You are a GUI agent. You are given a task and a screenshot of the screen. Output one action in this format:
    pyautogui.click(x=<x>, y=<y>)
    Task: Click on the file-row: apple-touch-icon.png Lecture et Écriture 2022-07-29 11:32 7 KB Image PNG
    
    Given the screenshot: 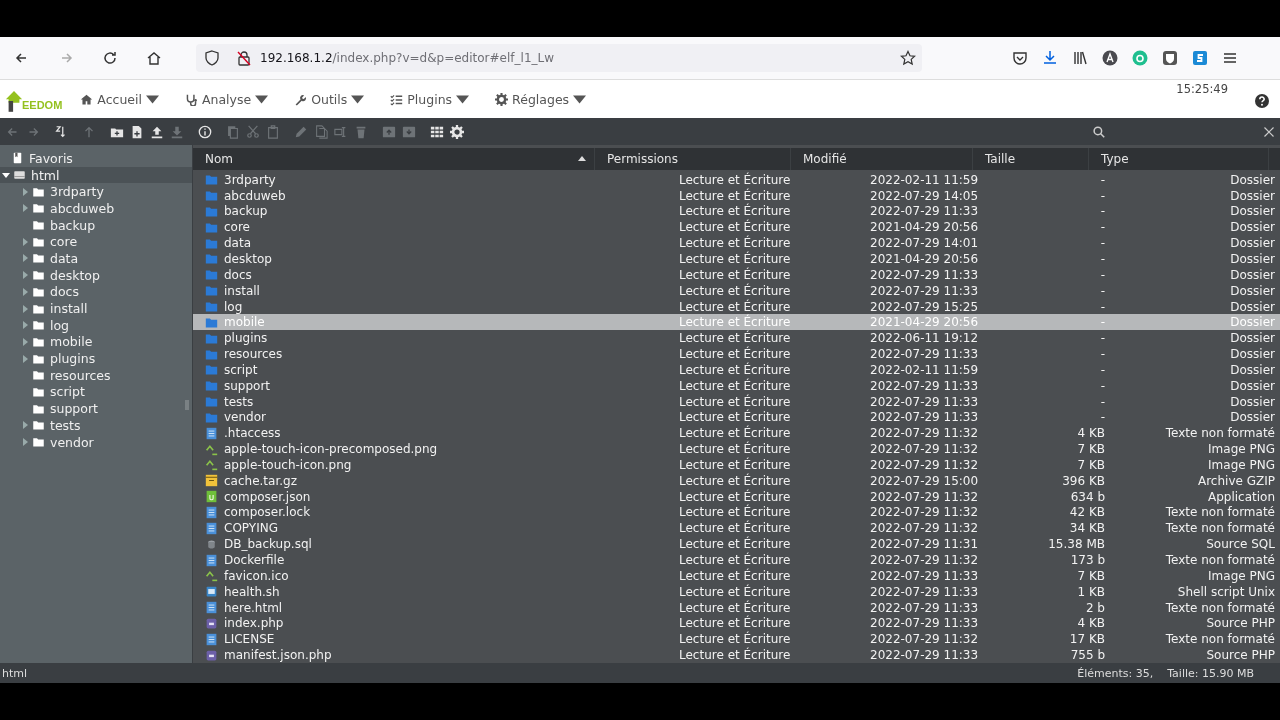 What is the action you would take?
    pyautogui.click(x=736, y=465)
    